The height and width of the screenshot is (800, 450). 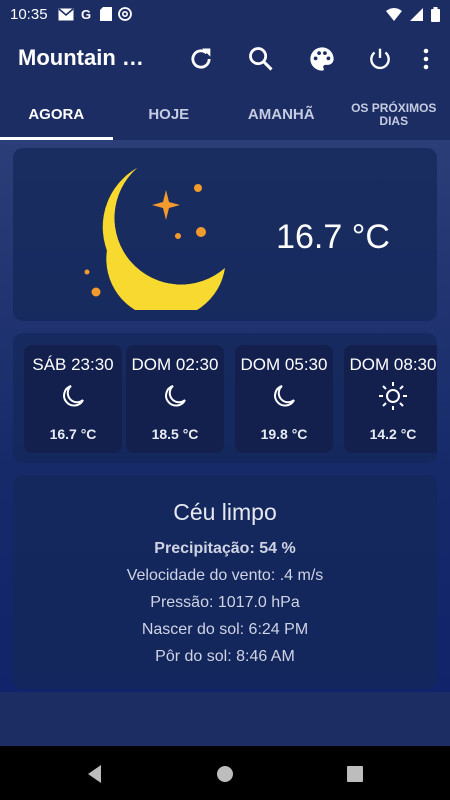 I want to click on search-button, so click(x=261, y=59).